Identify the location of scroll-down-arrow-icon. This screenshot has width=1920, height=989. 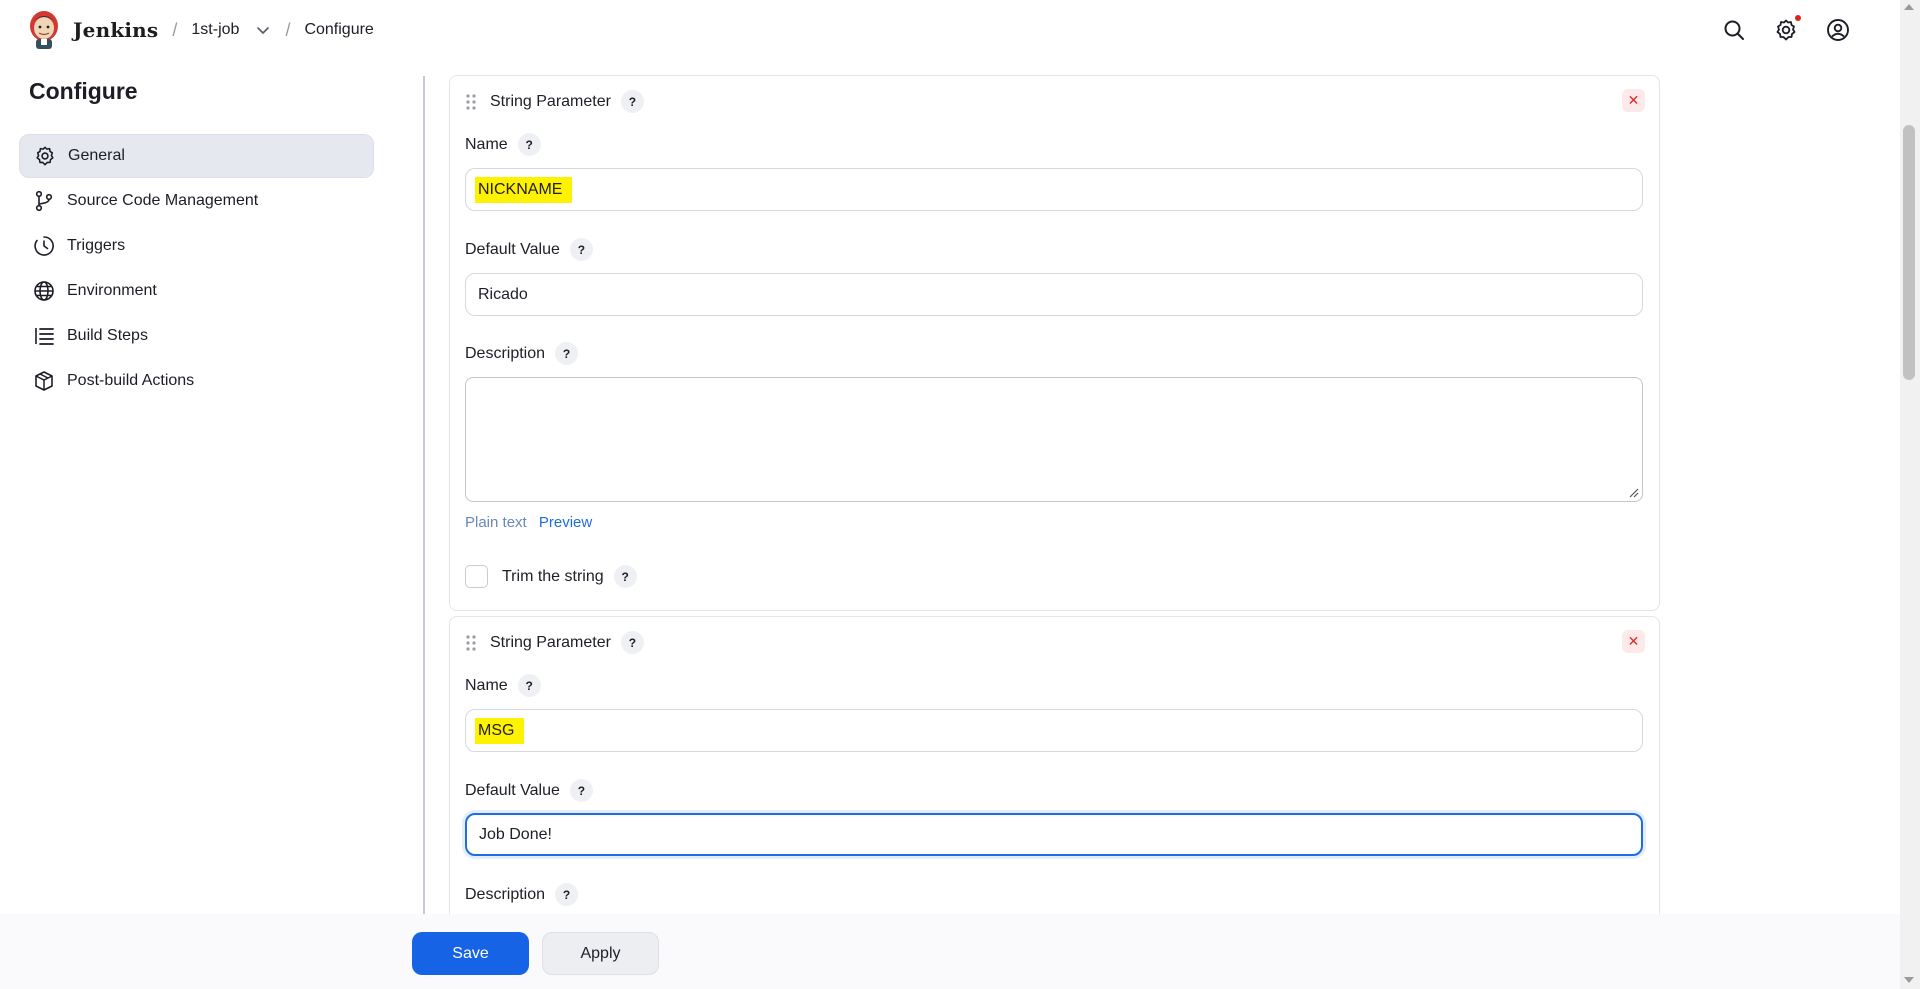
(1909, 980).